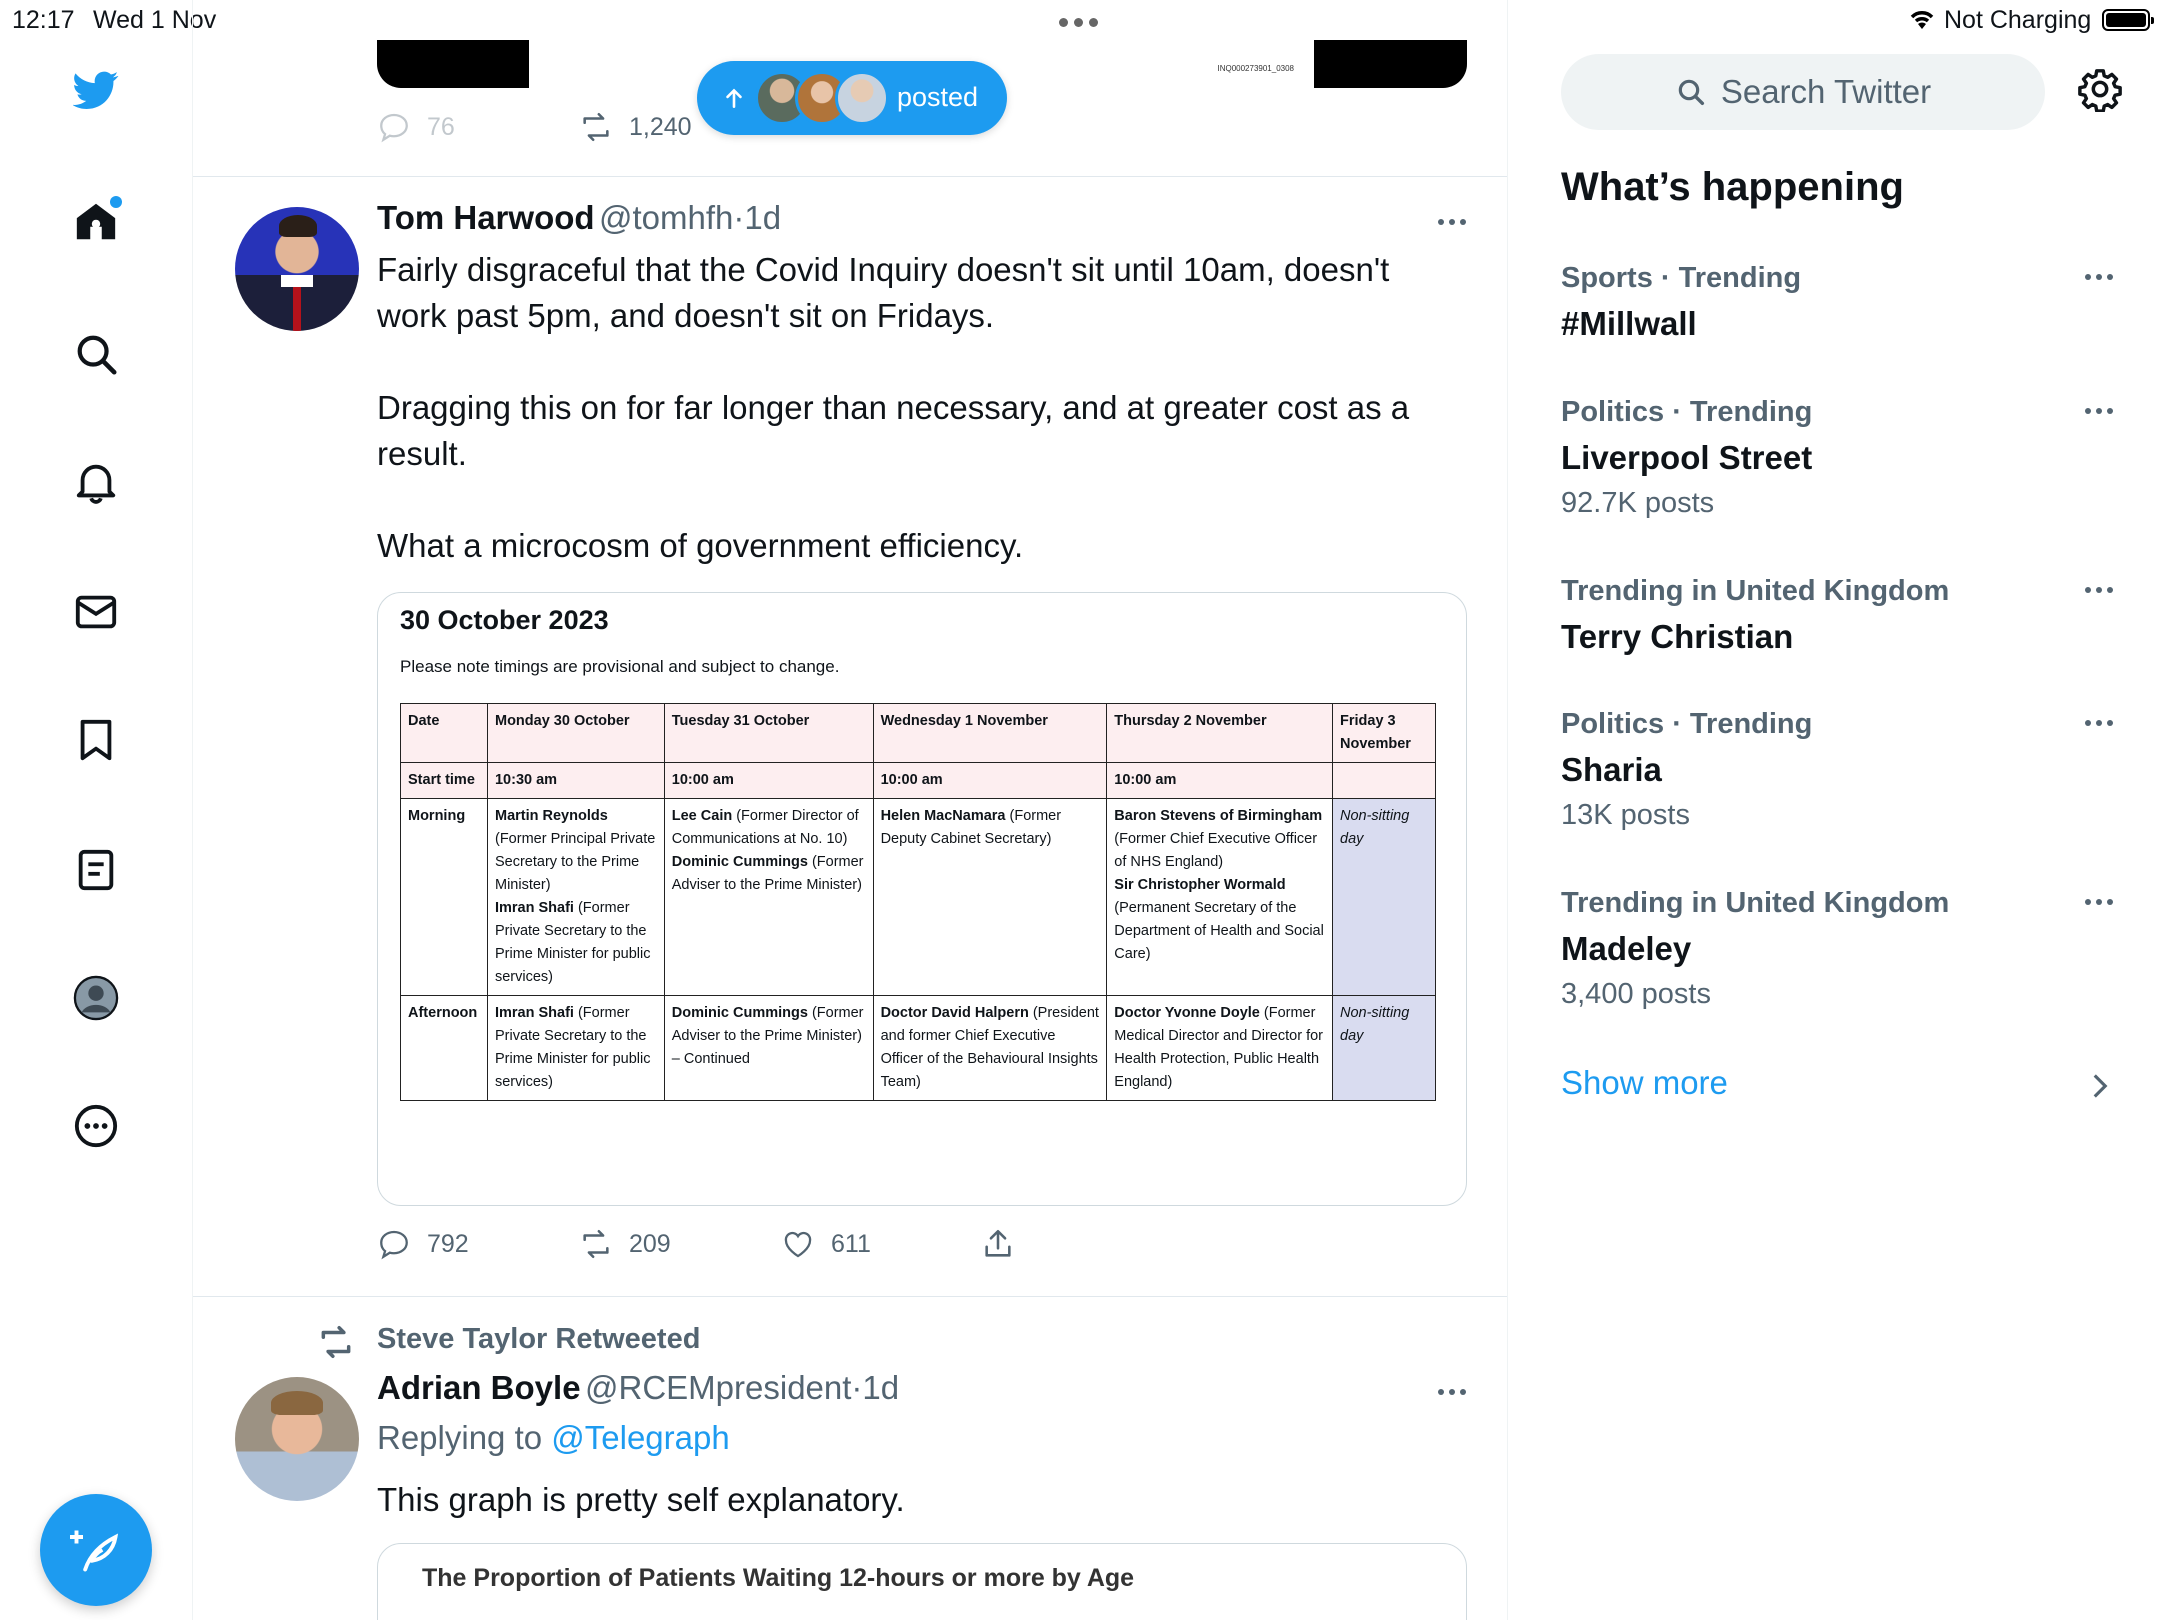 Image resolution: width=2160 pixels, height=1620 pixels. What do you see at coordinates (486, 217) in the screenshot?
I see `author-name: Tom Harwood` at bounding box center [486, 217].